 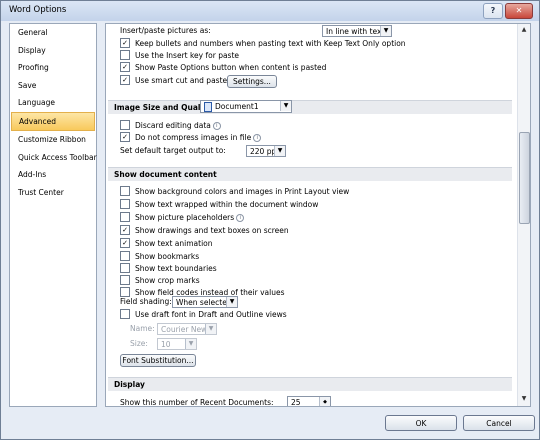 What do you see at coordinates (181, 80) in the screenshot?
I see `smart-cut-label: Use smart cut and paste` at bounding box center [181, 80].